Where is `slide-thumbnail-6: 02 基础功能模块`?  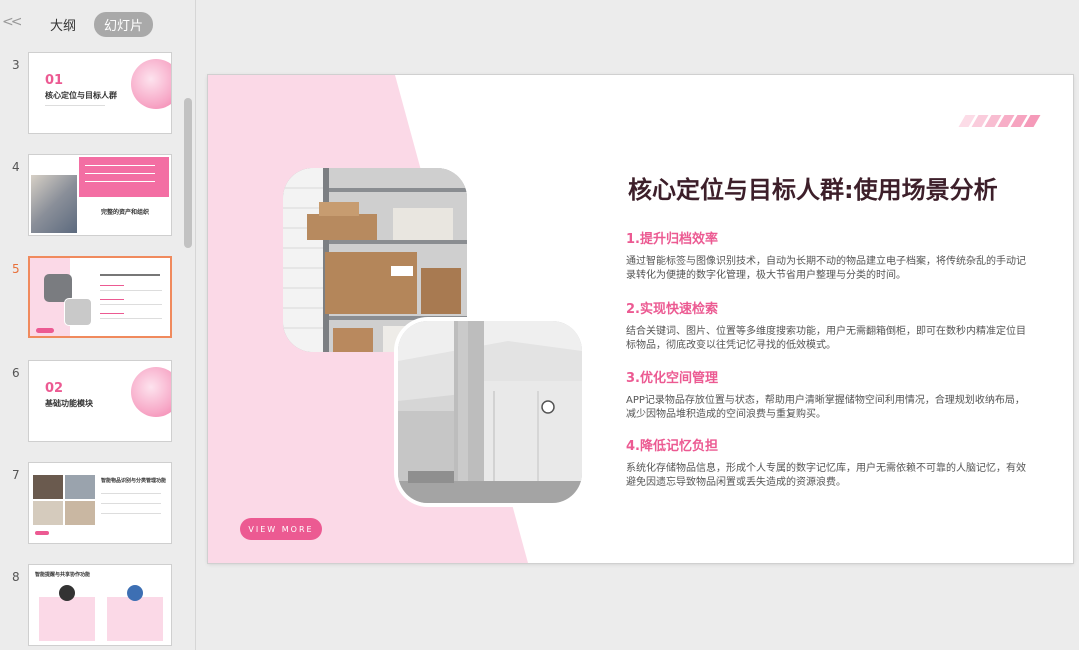
slide-thumbnail-6: 02 基础功能模块 is located at coordinates (100, 401).